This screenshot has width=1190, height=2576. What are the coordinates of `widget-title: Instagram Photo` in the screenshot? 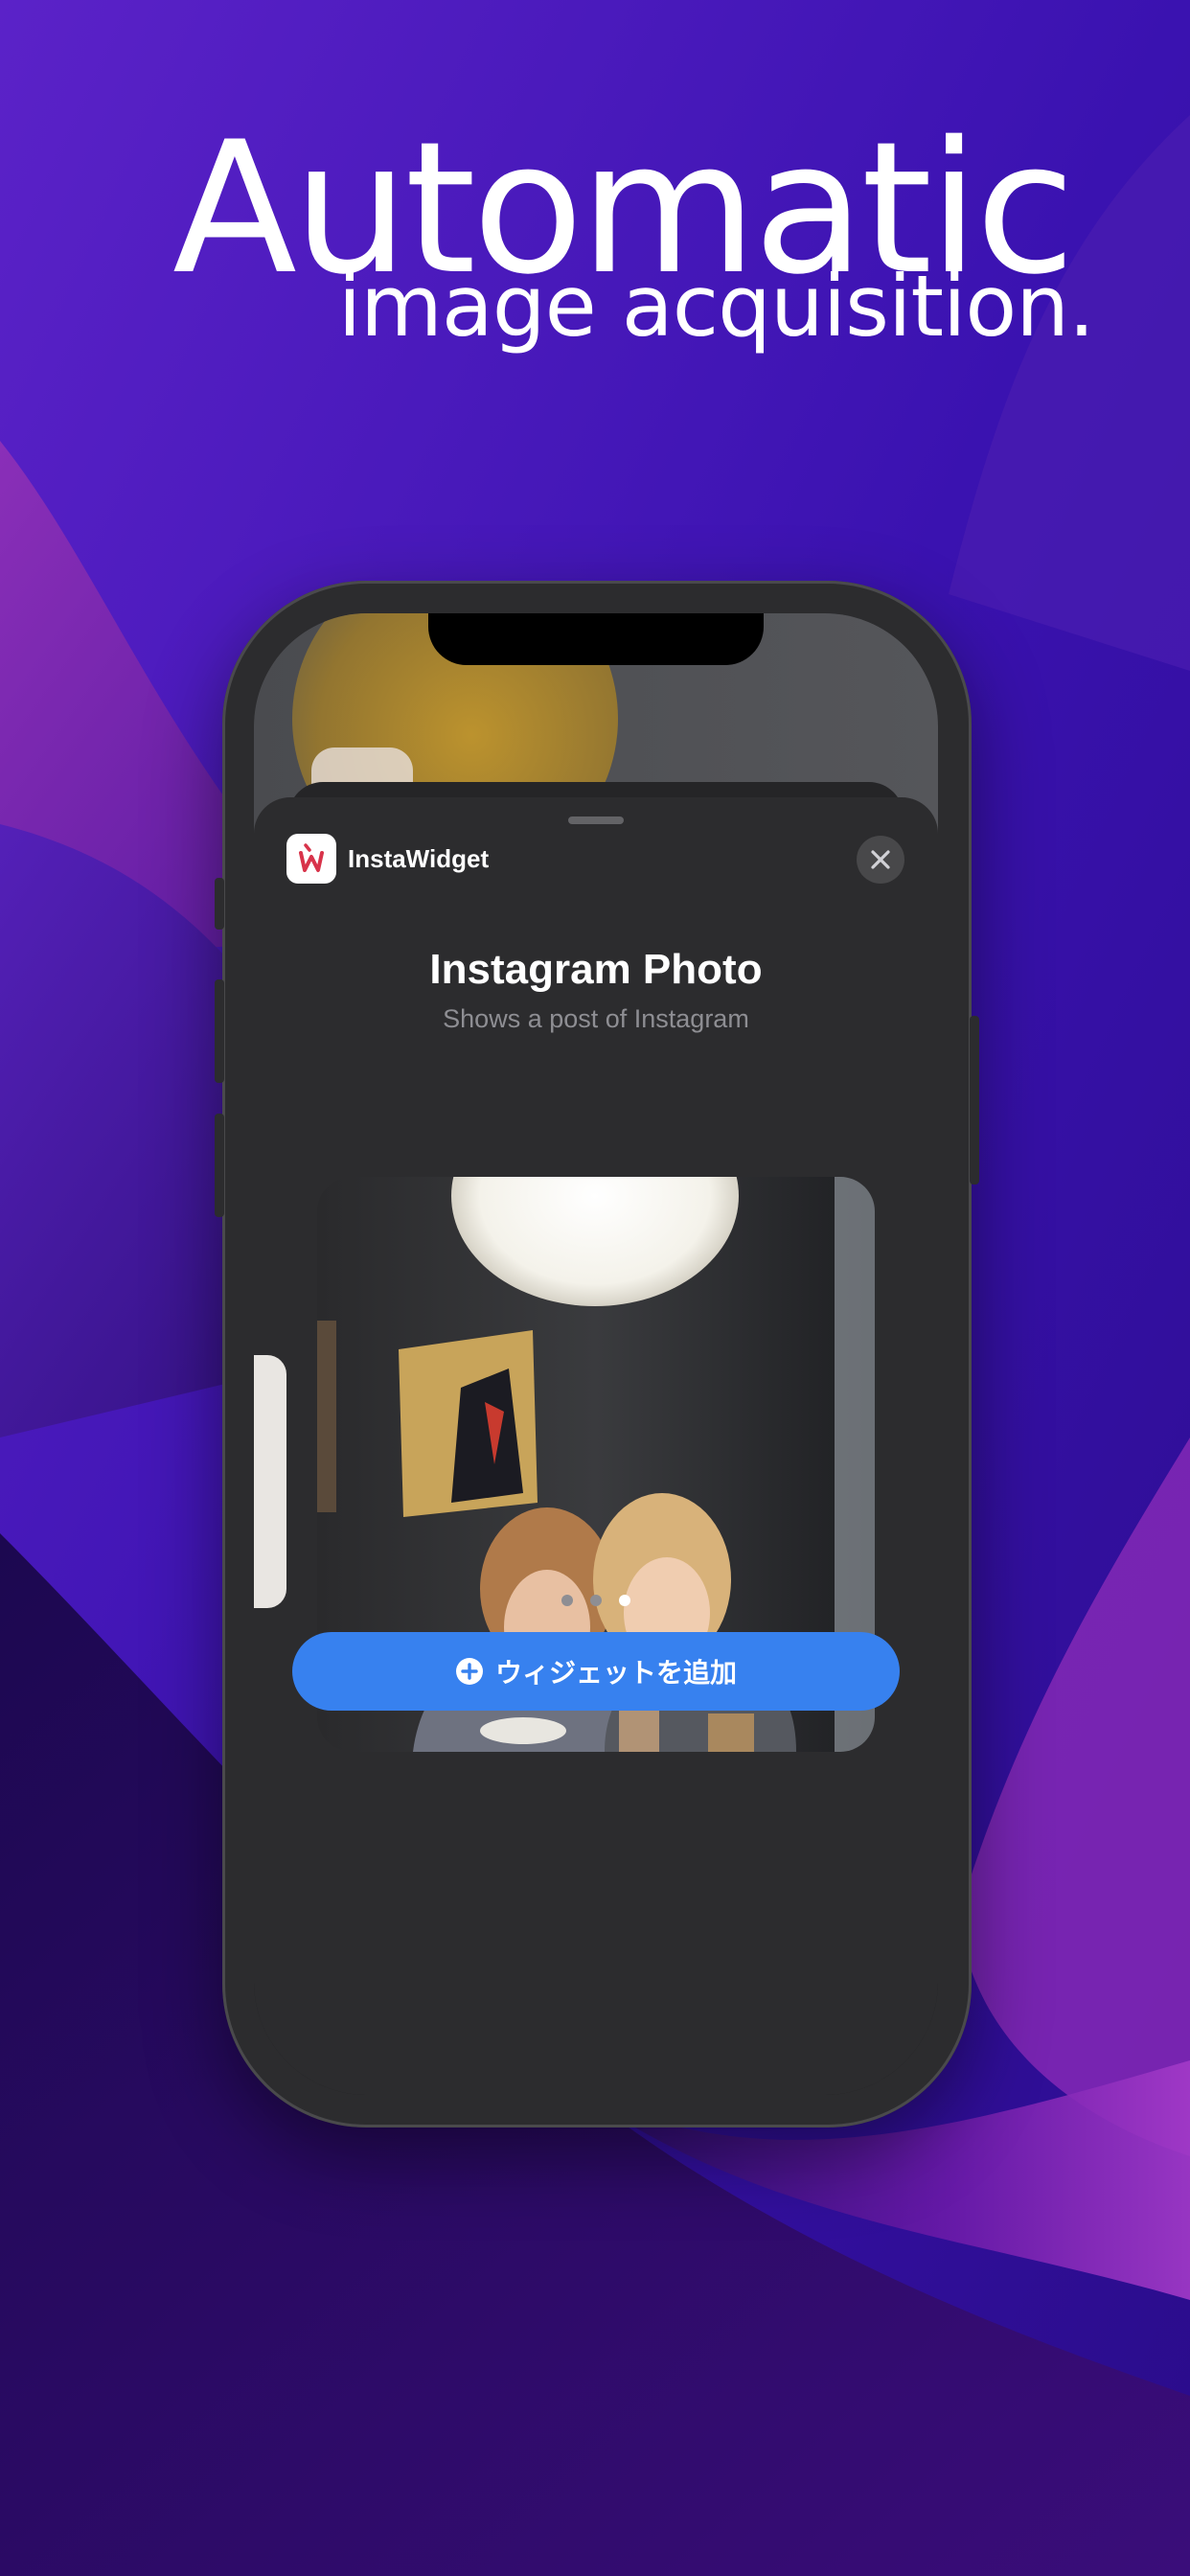 It's located at (596, 969).